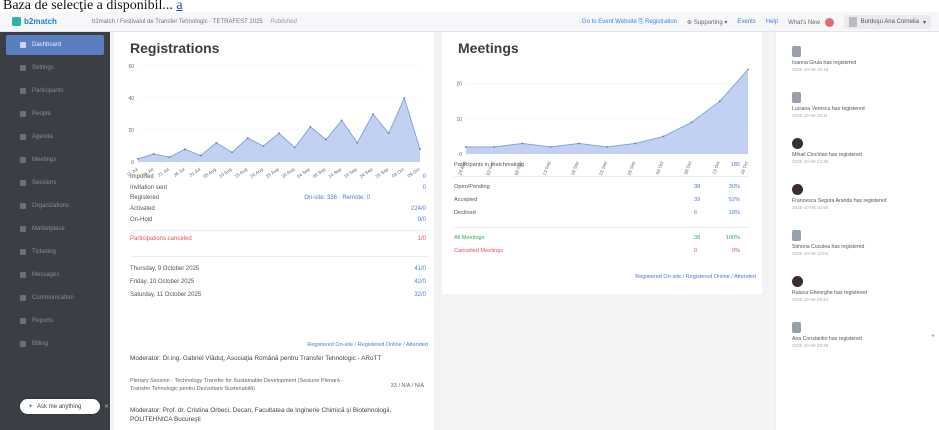 This screenshot has height=430, width=939. I want to click on sidebar-item-messages: Messages, so click(55, 275).